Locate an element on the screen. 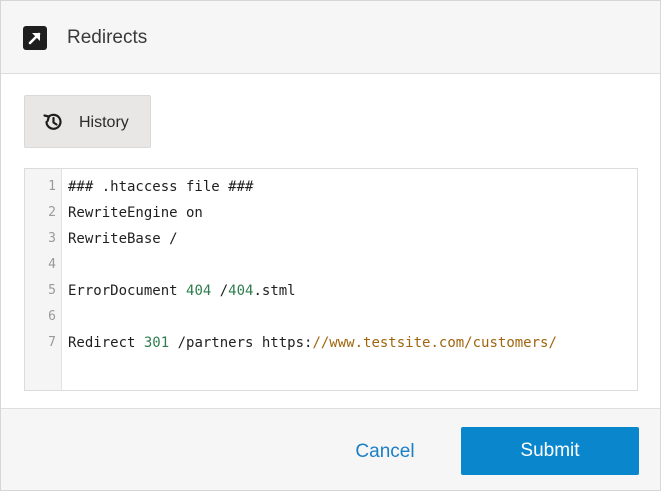 The width and height of the screenshot is (661, 491). code-token: /partners https: is located at coordinates (241, 343).